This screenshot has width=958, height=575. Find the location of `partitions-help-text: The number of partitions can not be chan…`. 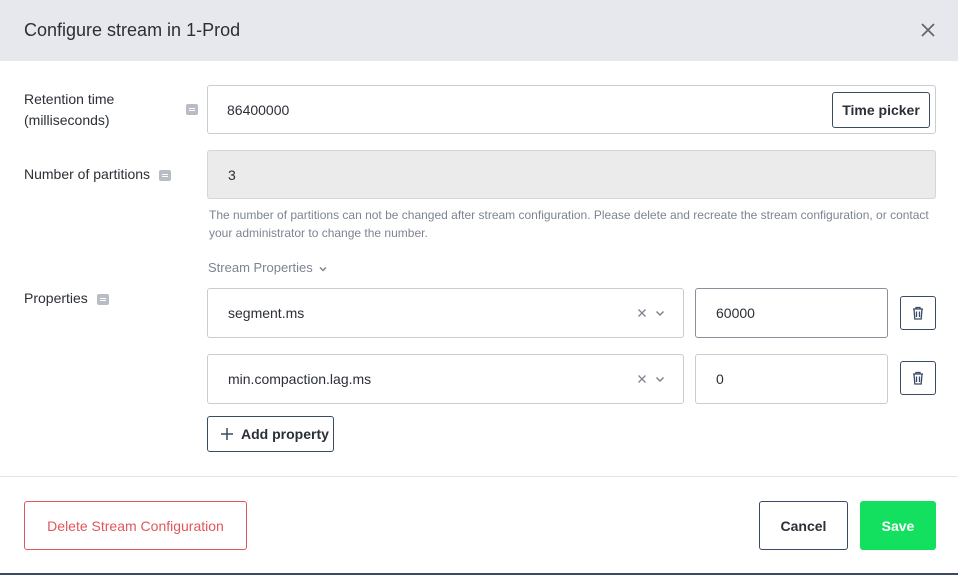

partitions-help-text: The number of partitions can not be chan… is located at coordinates (569, 224).